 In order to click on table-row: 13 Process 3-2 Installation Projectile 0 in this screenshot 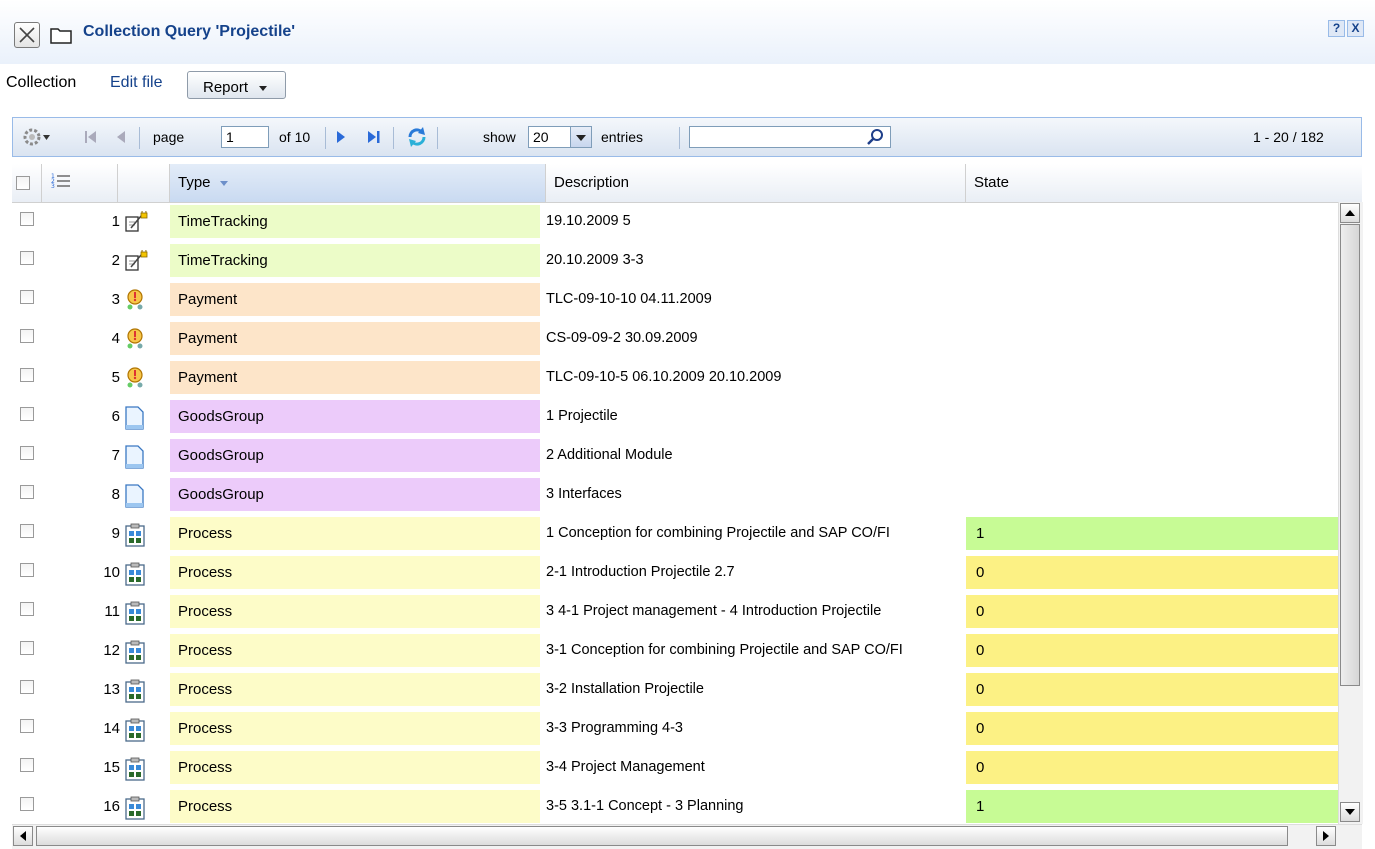, I will do `click(675, 689)`.